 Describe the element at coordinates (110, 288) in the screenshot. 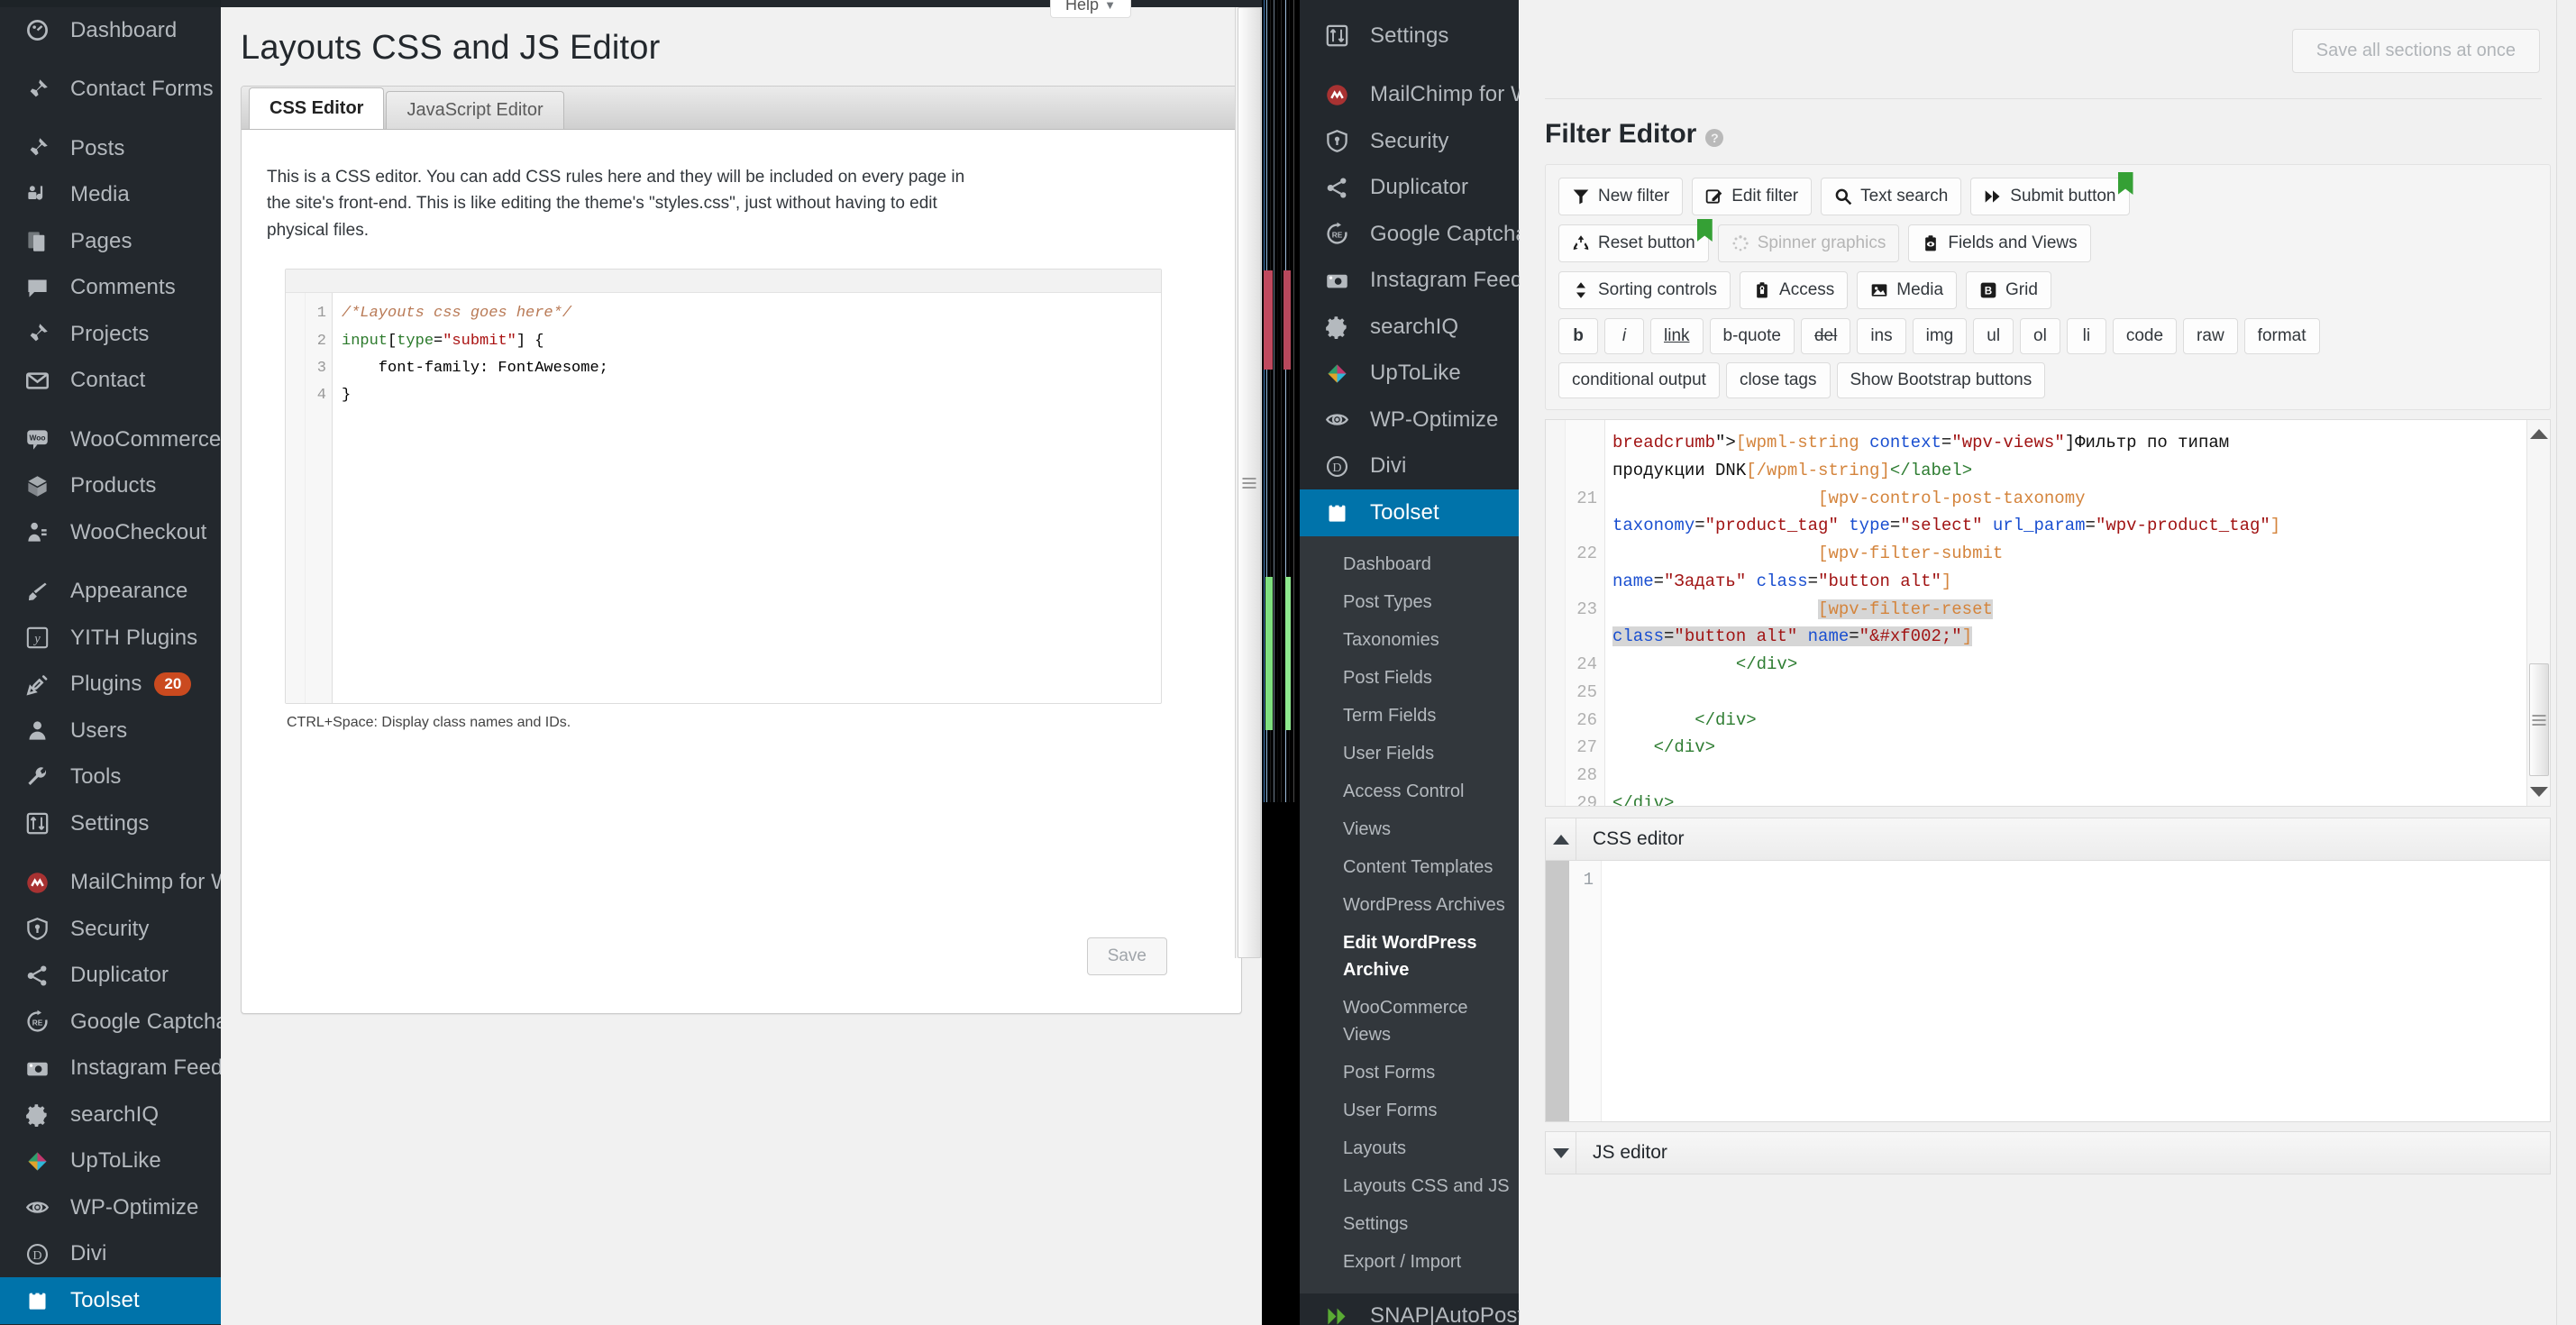

I see `sidebar-item-comments: Comments` at that location.